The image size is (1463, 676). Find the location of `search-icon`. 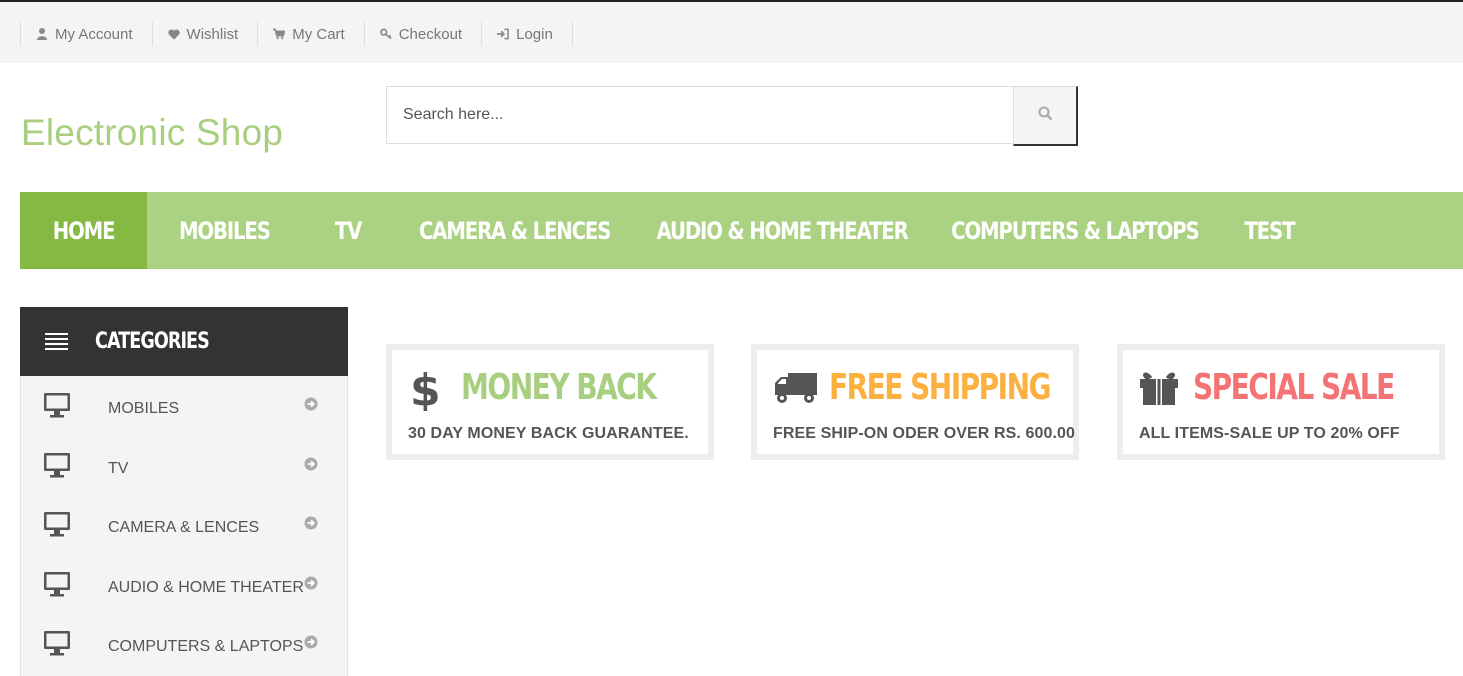

search-icon is located at coordinates (1045, 116).